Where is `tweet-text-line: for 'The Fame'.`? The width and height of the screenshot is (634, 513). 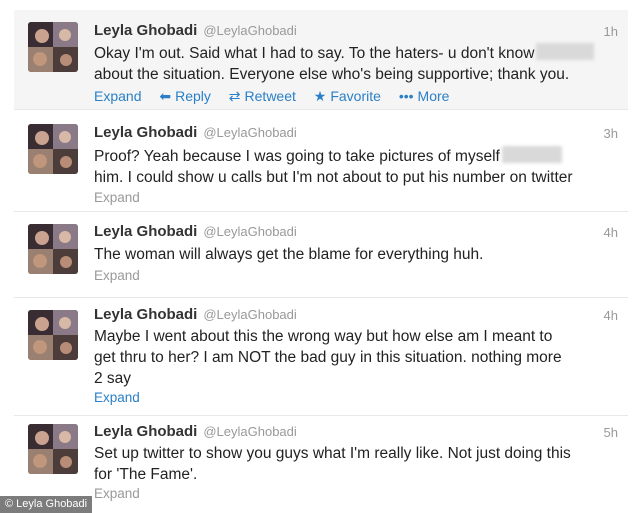 tweet-text-line: for 'The Fame'. is located at coordinates (146, 474).